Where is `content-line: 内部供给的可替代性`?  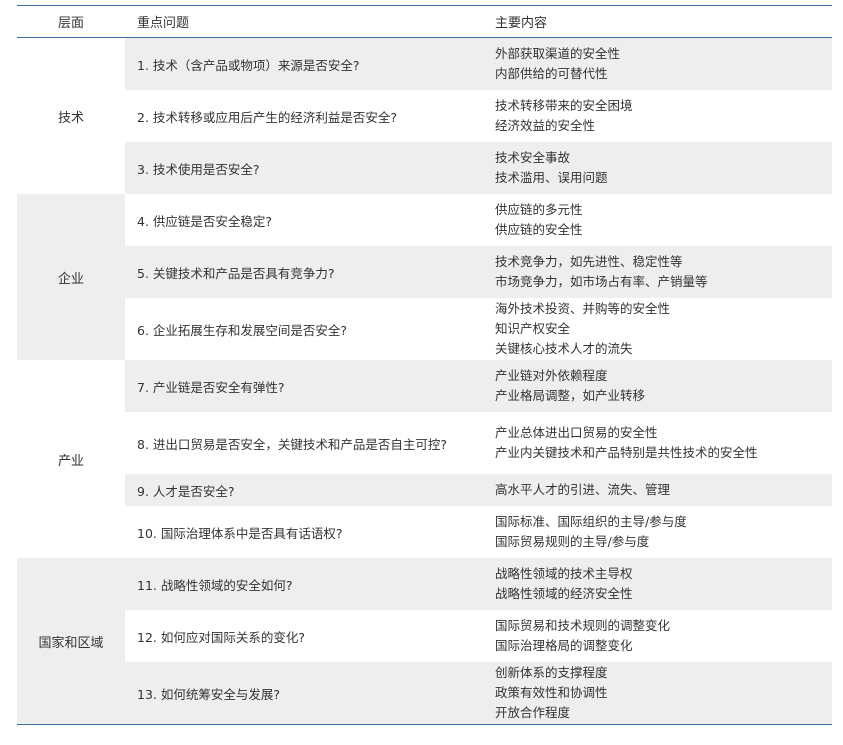
content-line: 内部供给的可替代性 is located at coordinates (551, 73).